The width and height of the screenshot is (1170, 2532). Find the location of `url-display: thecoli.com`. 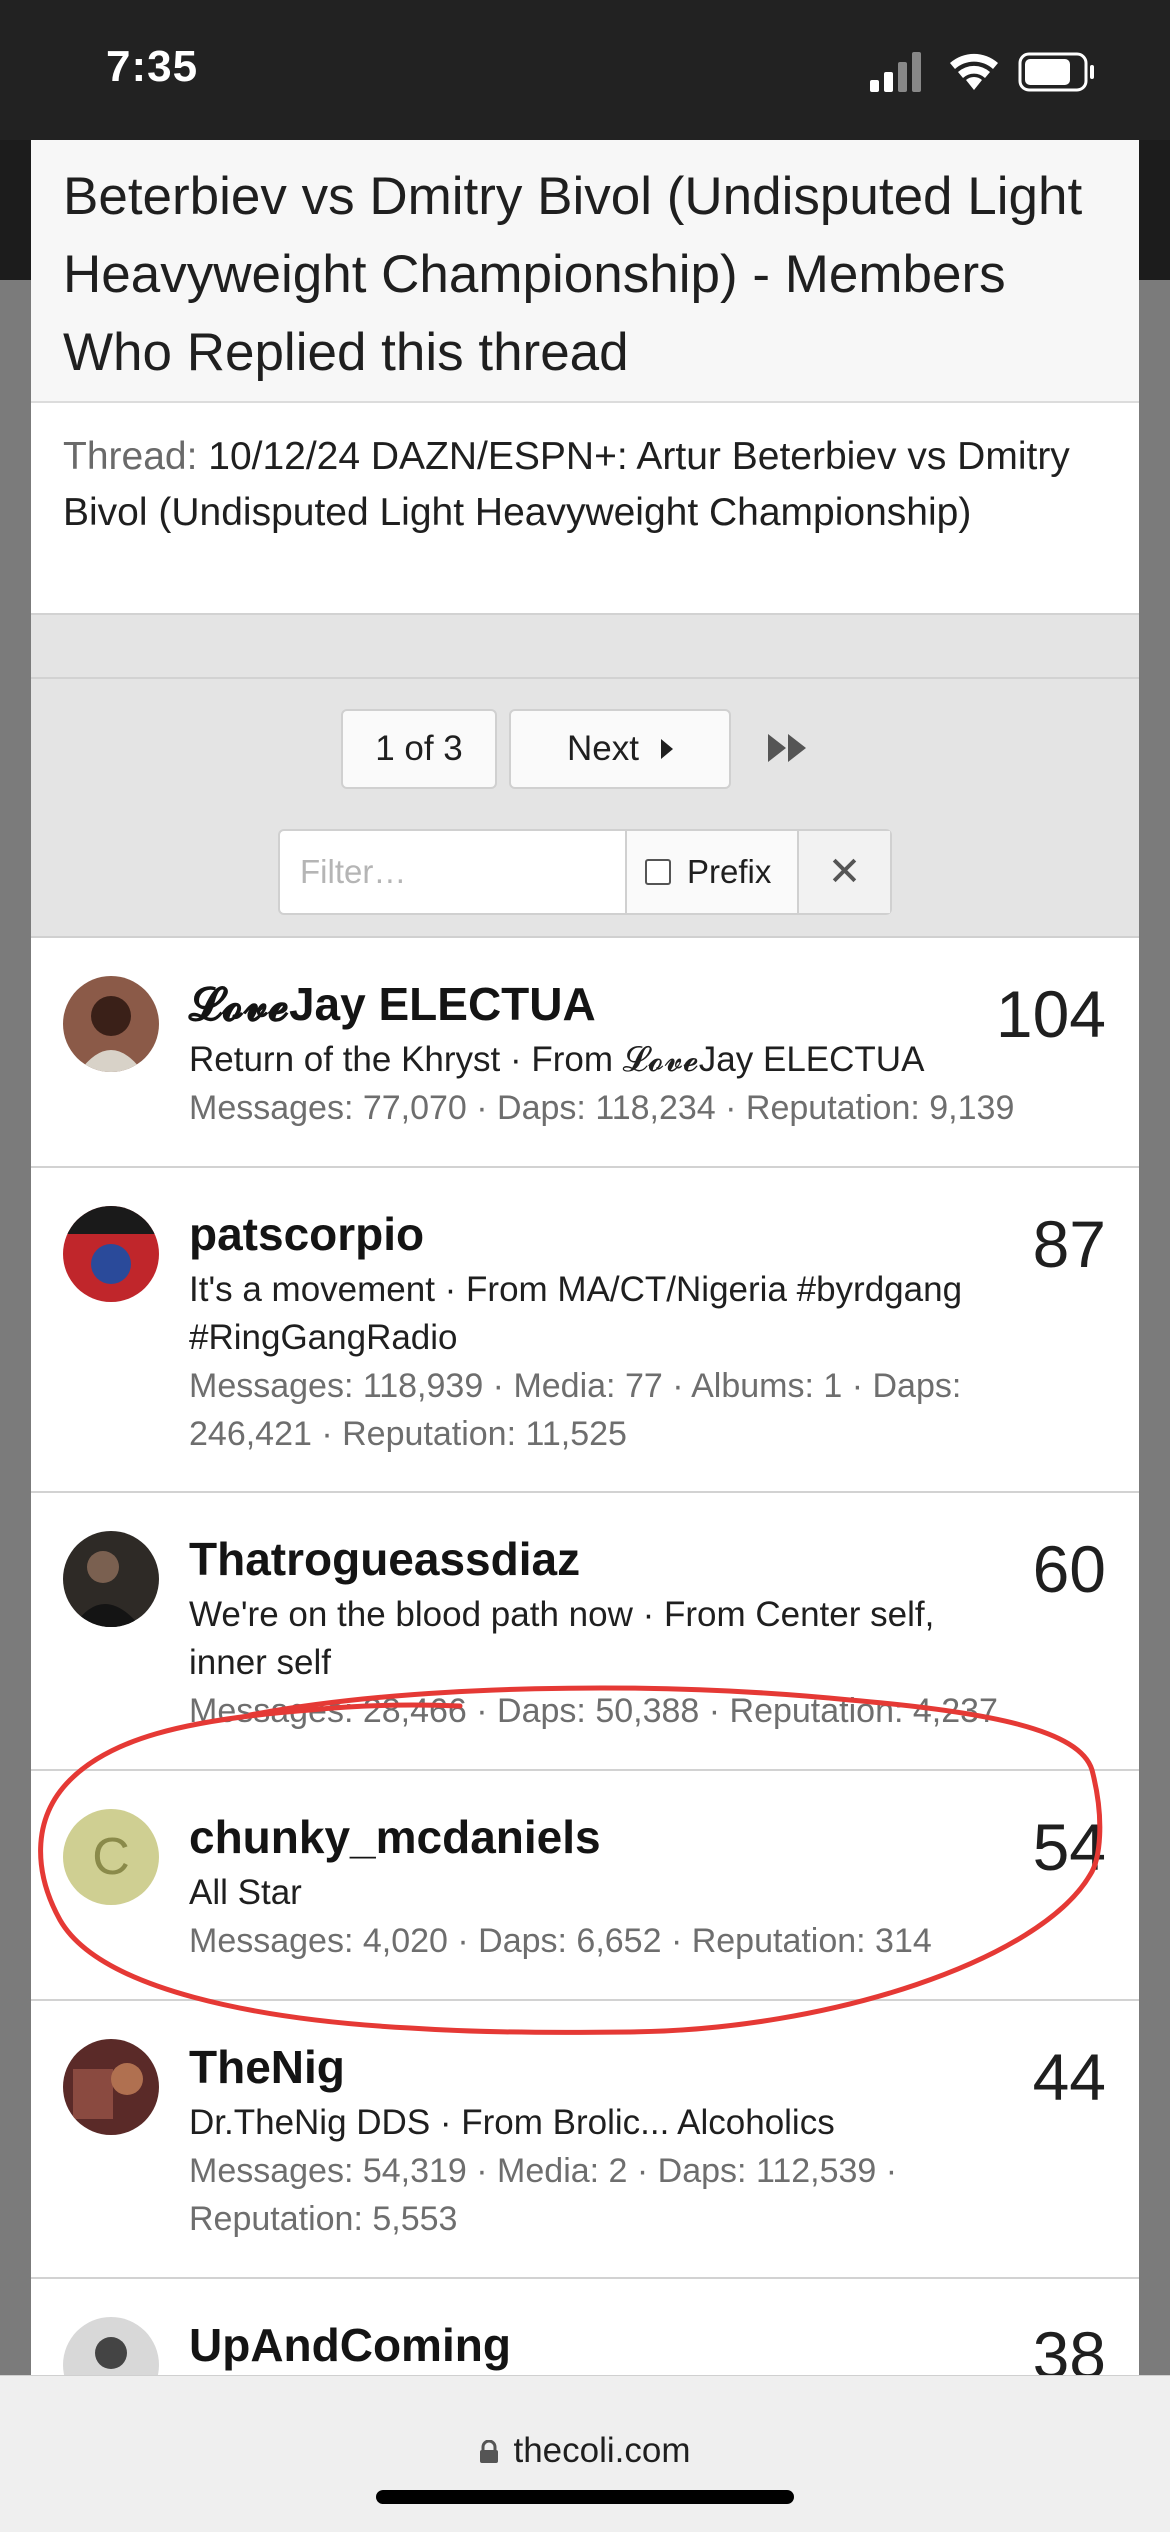

url-display: thecoli.com is located at coordinates (585, 2451).